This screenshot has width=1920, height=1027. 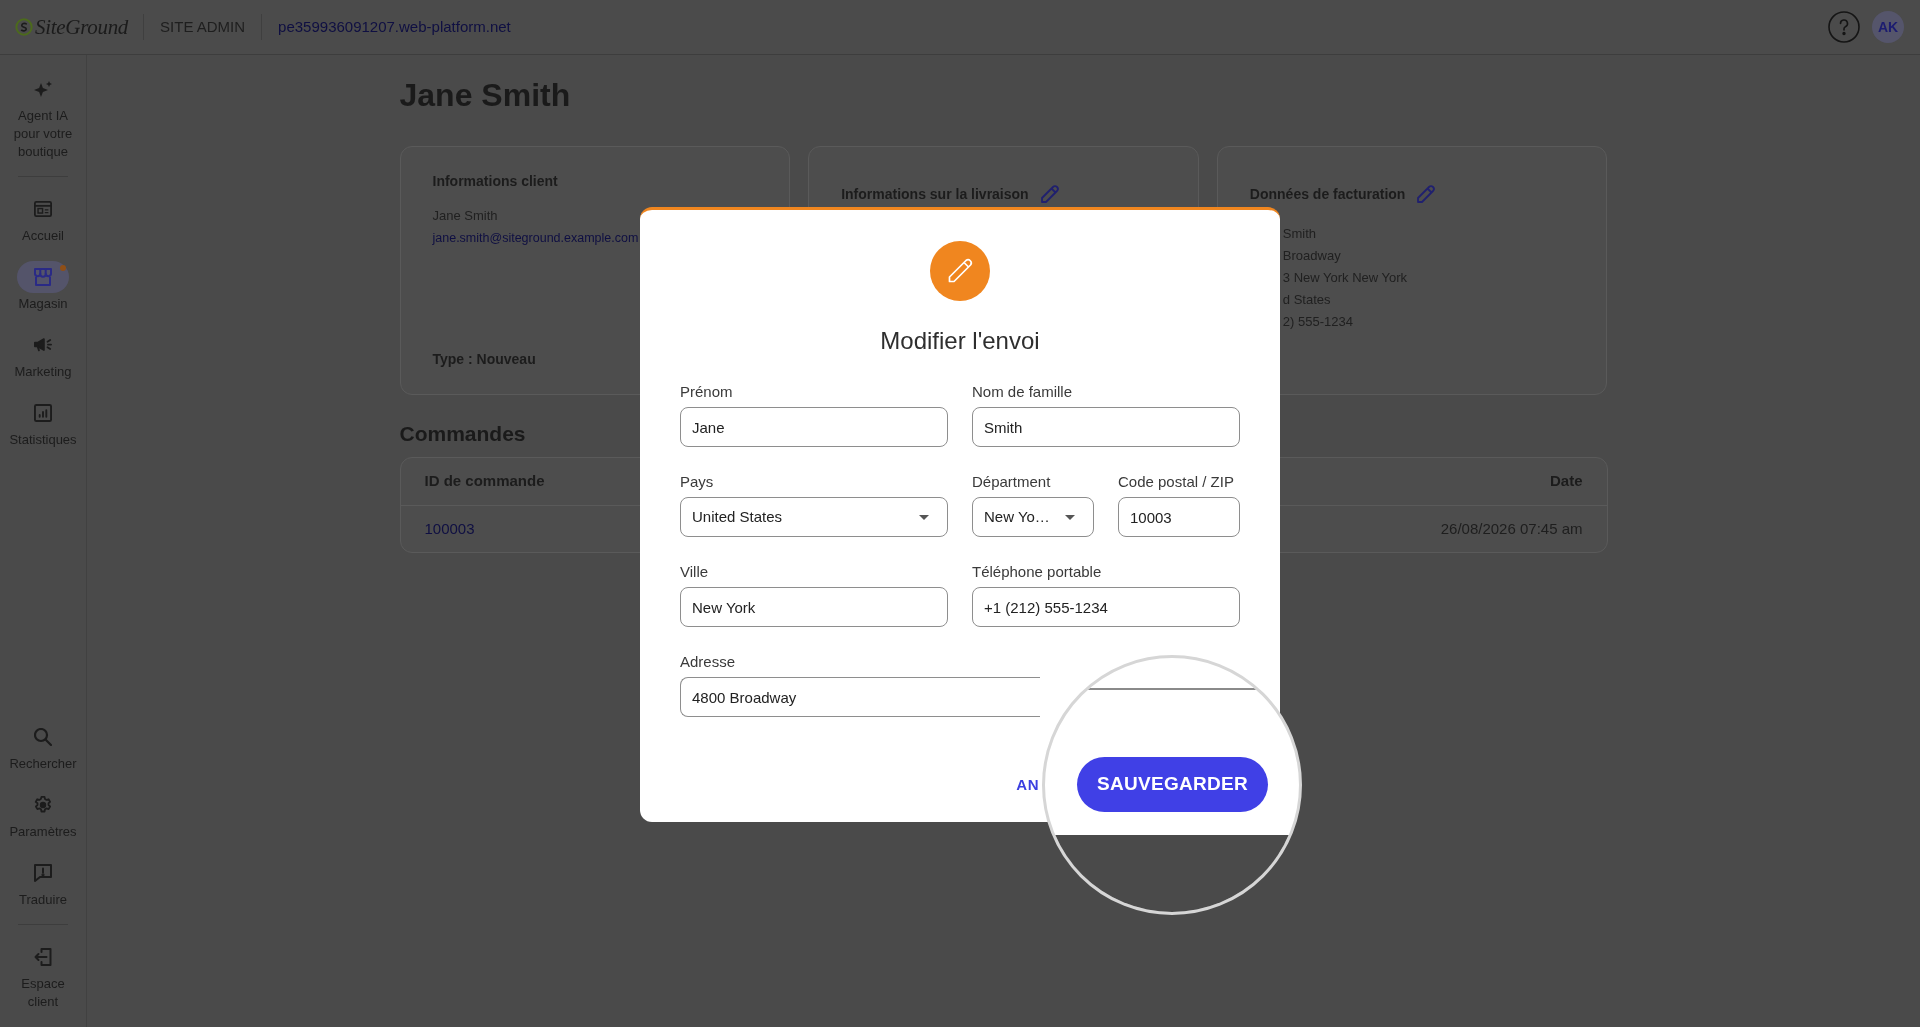 What do you see at coordinates (43, 737) in the screenshot?
I see `search-icon` at bounding box center [43, 737].